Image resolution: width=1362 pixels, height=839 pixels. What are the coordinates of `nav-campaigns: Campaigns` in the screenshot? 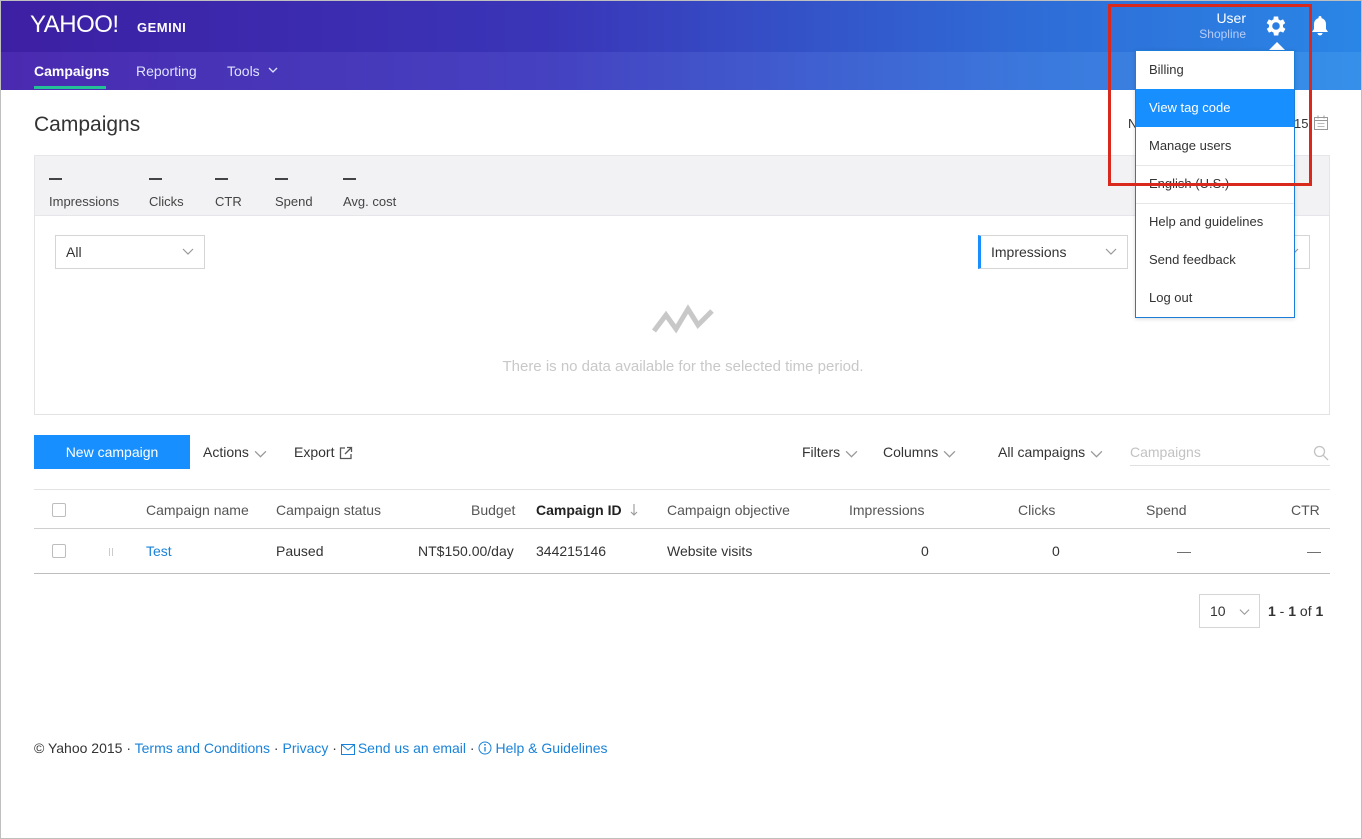 It's located at (71, 71).